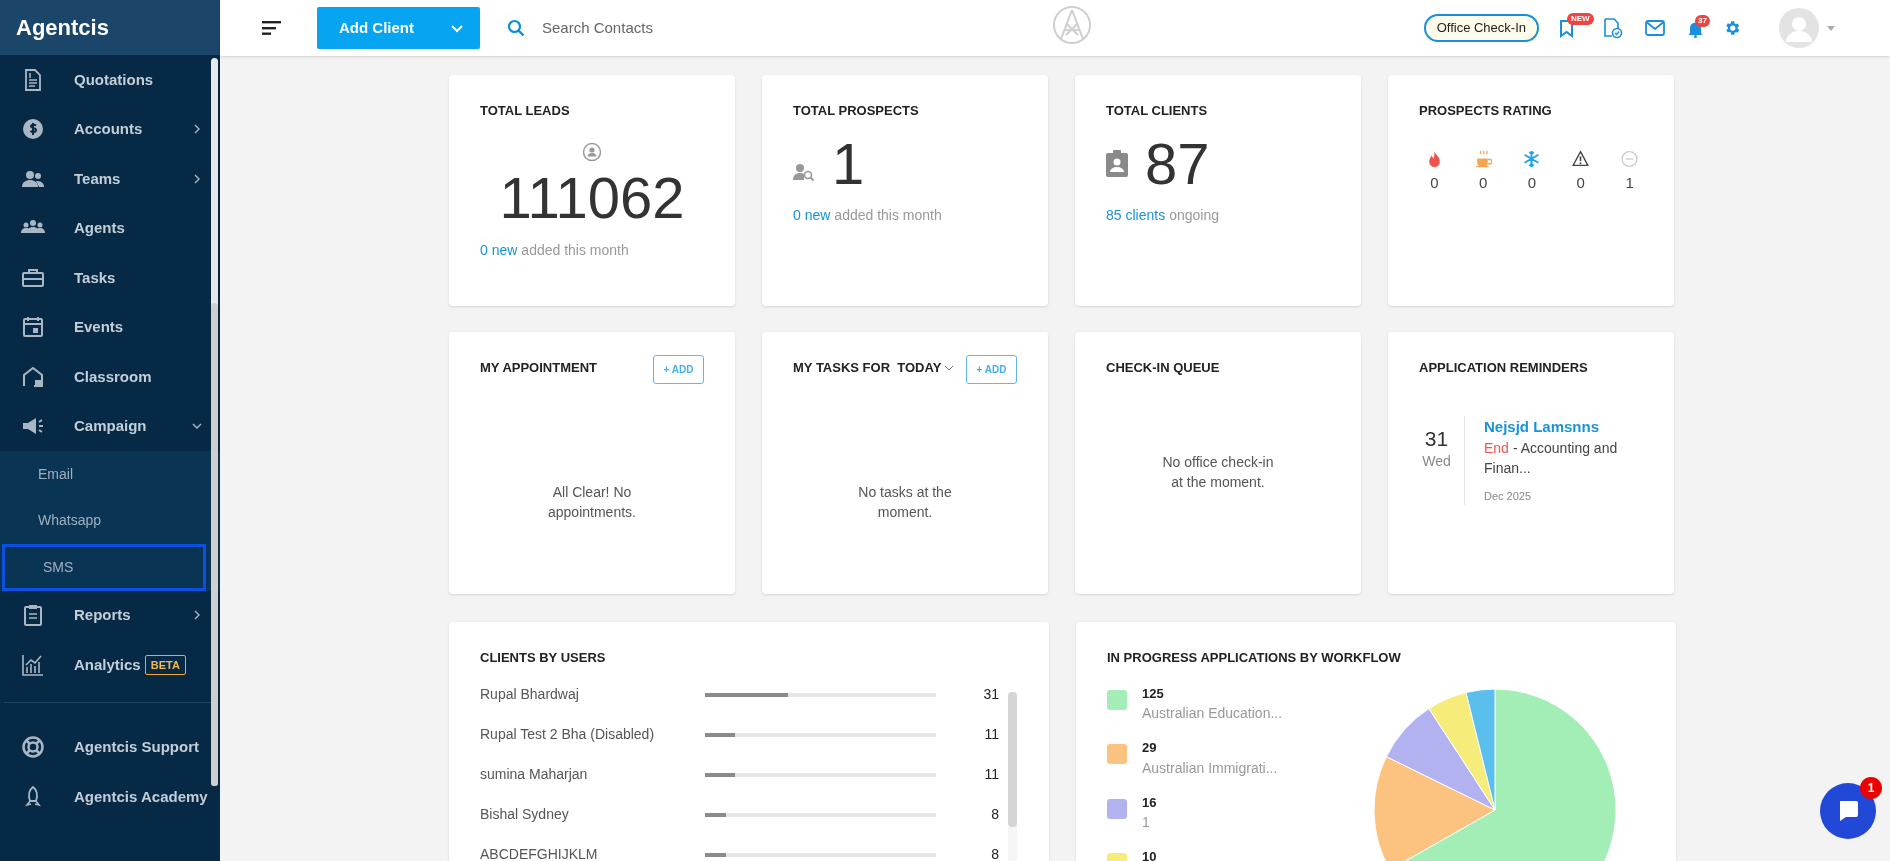  What do you see at coordinates (104, 179) in the screenshot?
I see `nav-item: Teams` at bounding box center [104, 179].